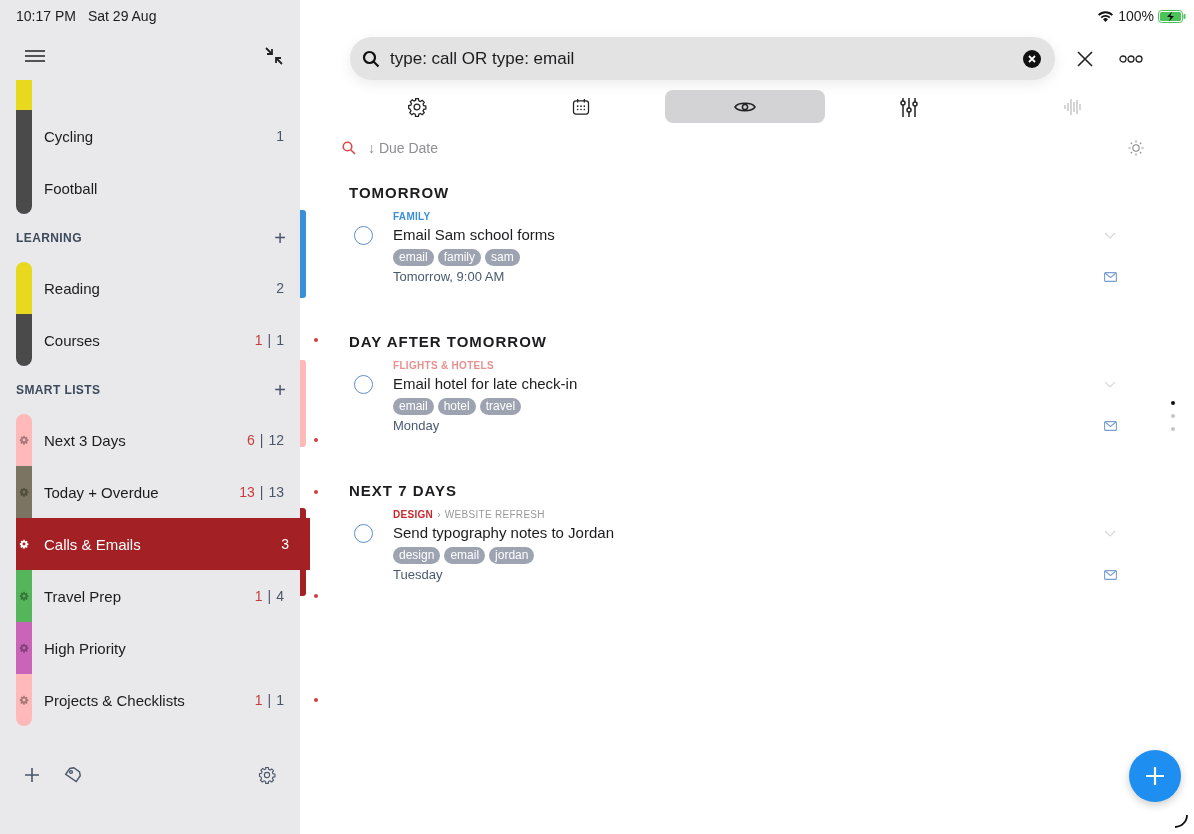 This screenshot has height=834, width=1194. Describe the element at coordinates (73, 775) in the screenshot. I see `tag-icon` at that location.